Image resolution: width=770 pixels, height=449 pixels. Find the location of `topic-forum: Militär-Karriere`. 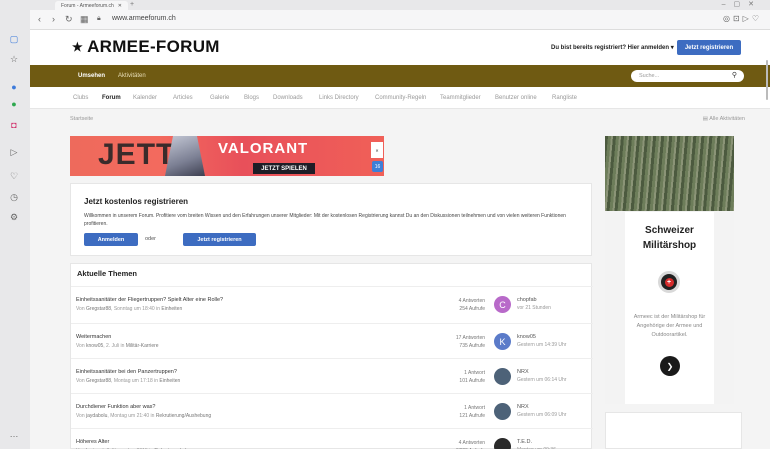

topic-forum: Militär-Karriere is located at coordinates (142, 346).